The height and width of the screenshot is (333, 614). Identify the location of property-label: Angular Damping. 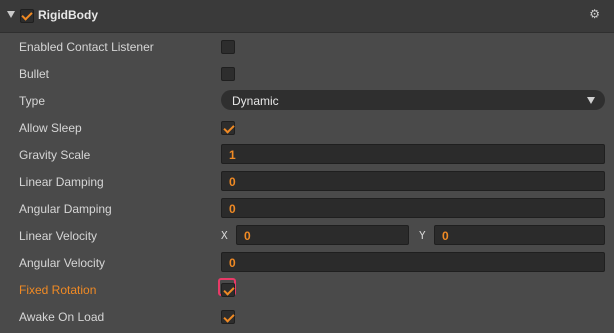
(65, 209).